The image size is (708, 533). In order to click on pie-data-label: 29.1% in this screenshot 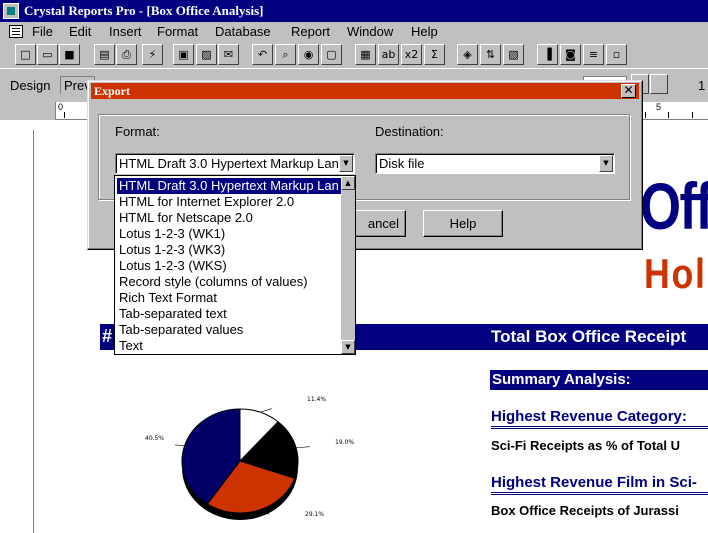, I will do `click(315, 514)`.